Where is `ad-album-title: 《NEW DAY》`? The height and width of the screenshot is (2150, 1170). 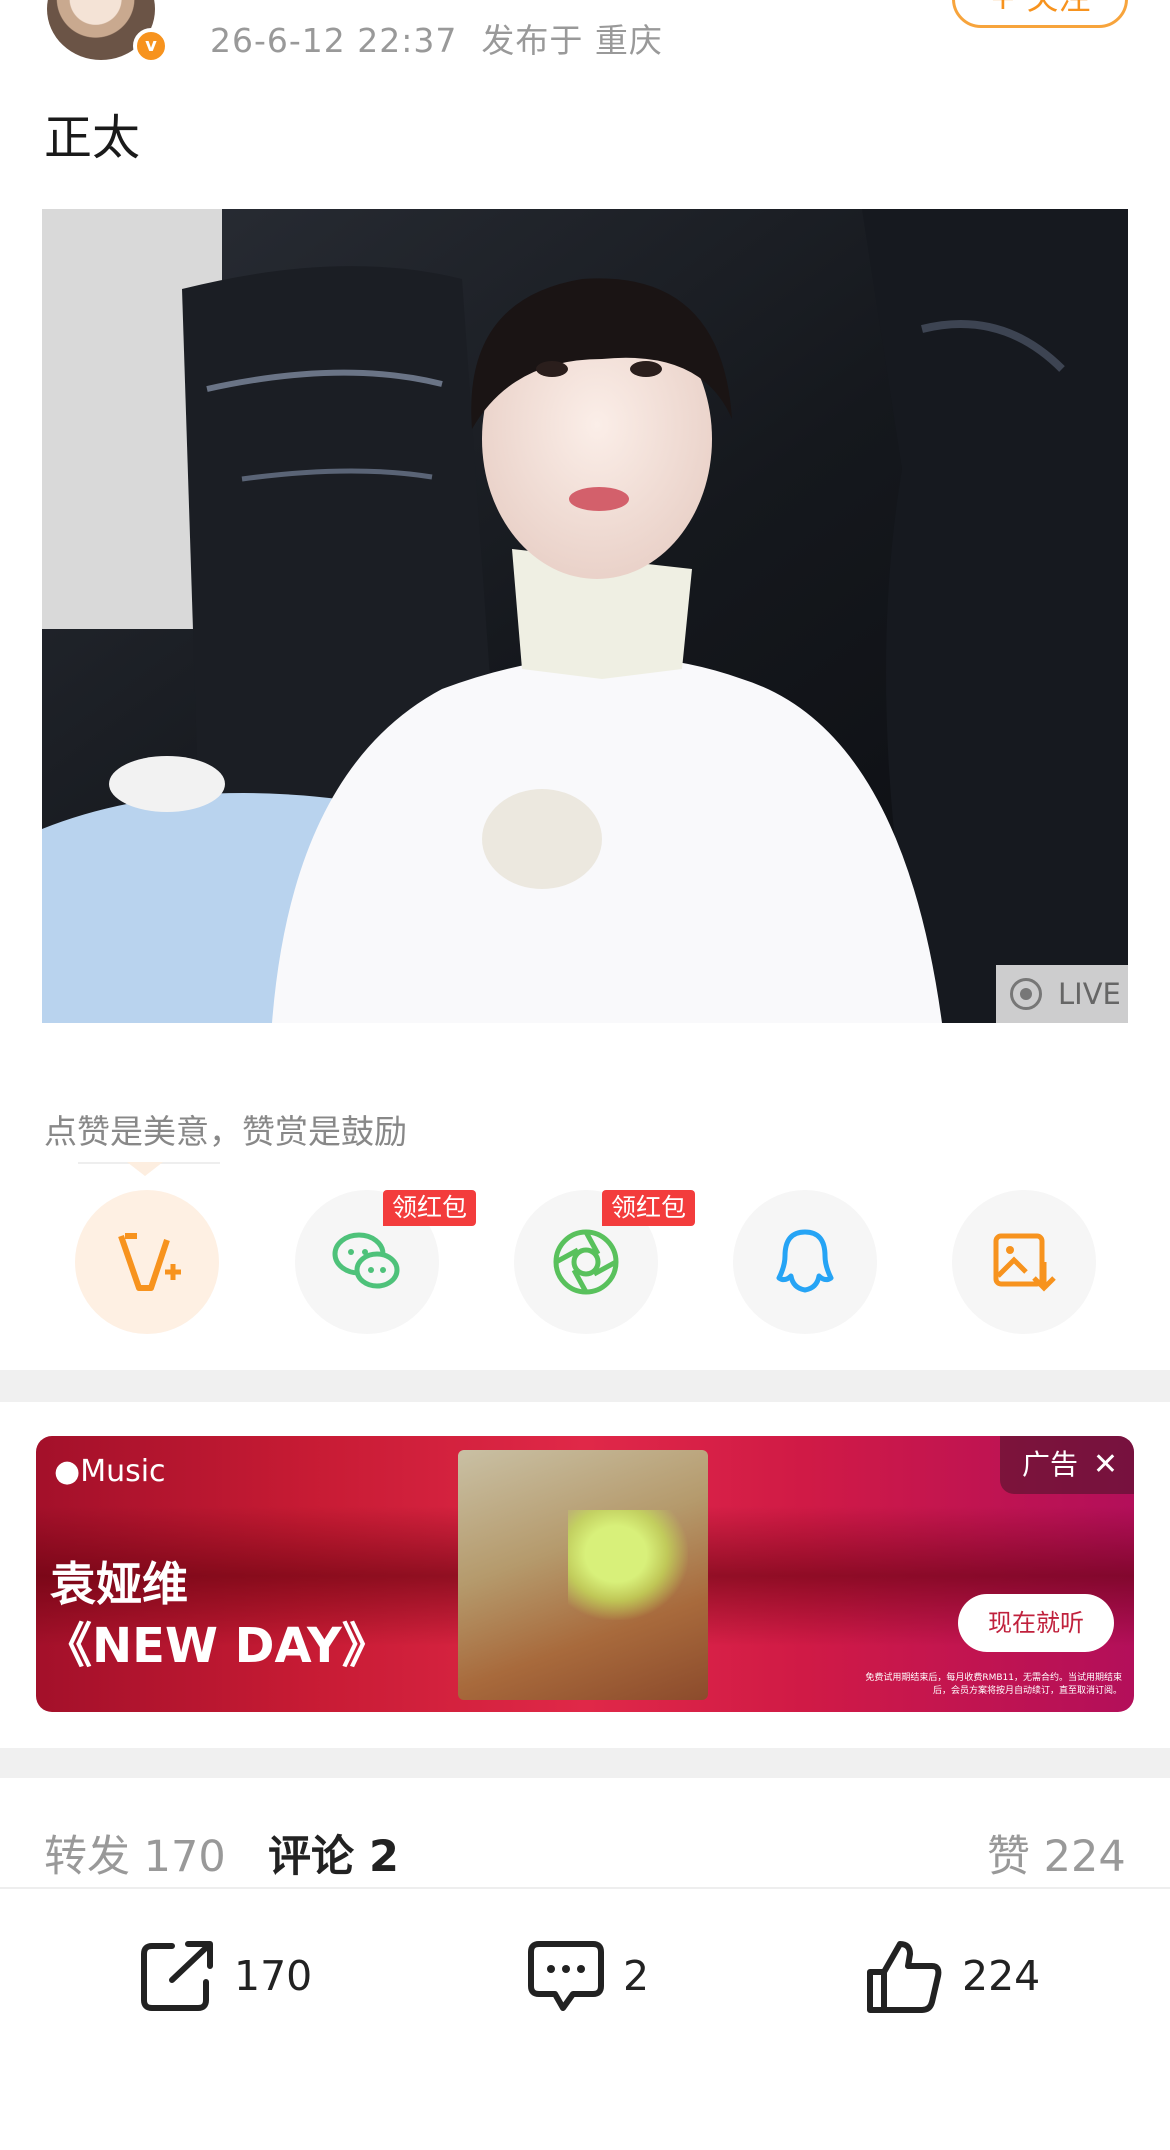 ad-album-title: 《NEW DAY》 is located at coordinates (217, 1646).